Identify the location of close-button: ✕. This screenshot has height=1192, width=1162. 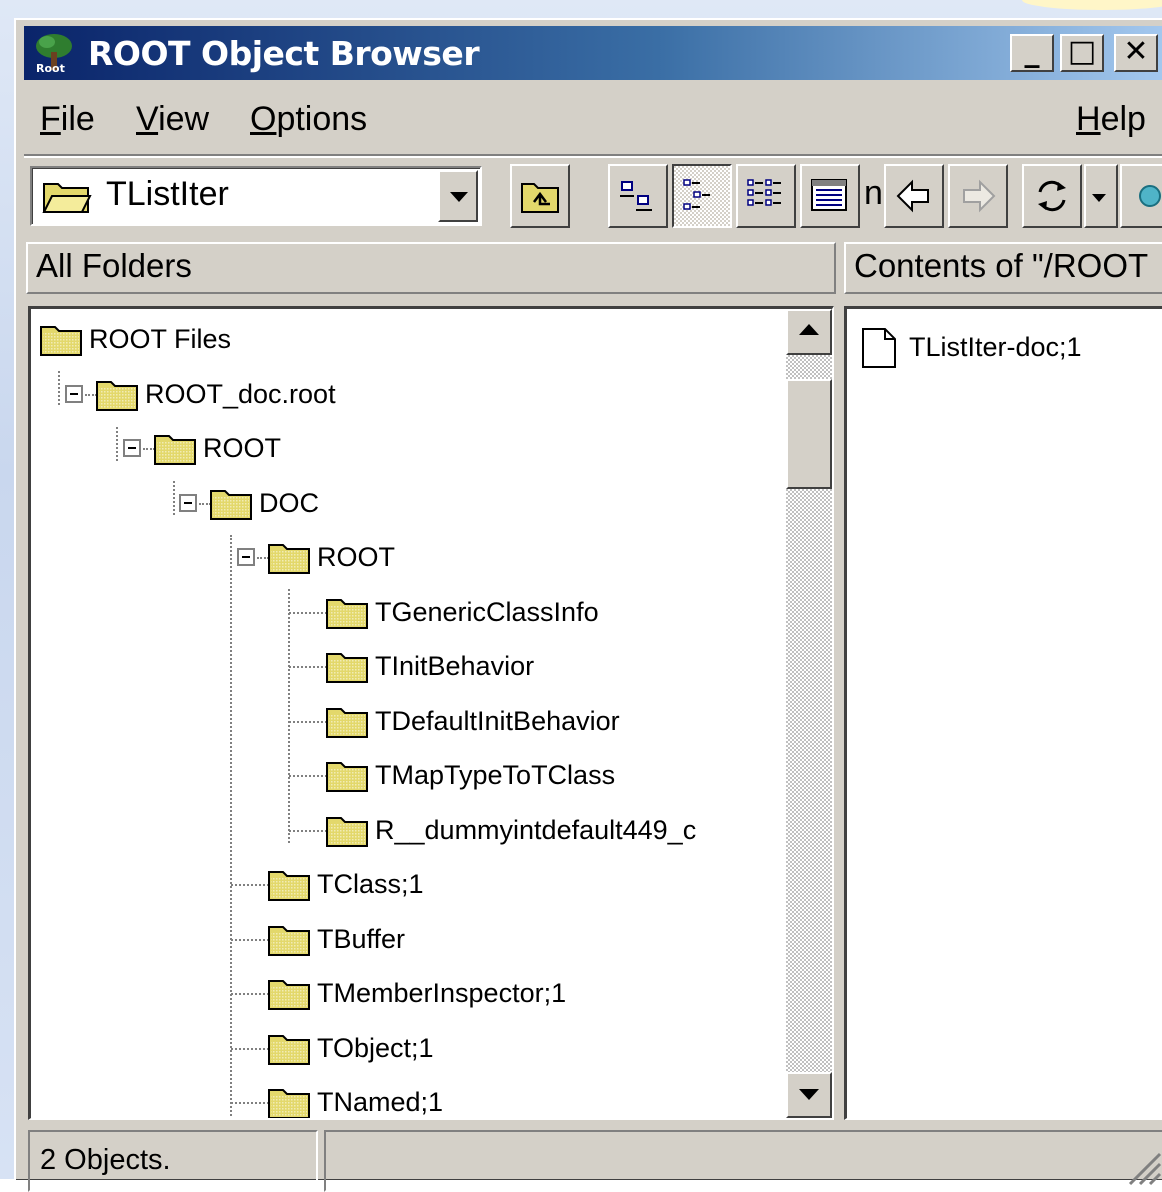
(1136, 53).